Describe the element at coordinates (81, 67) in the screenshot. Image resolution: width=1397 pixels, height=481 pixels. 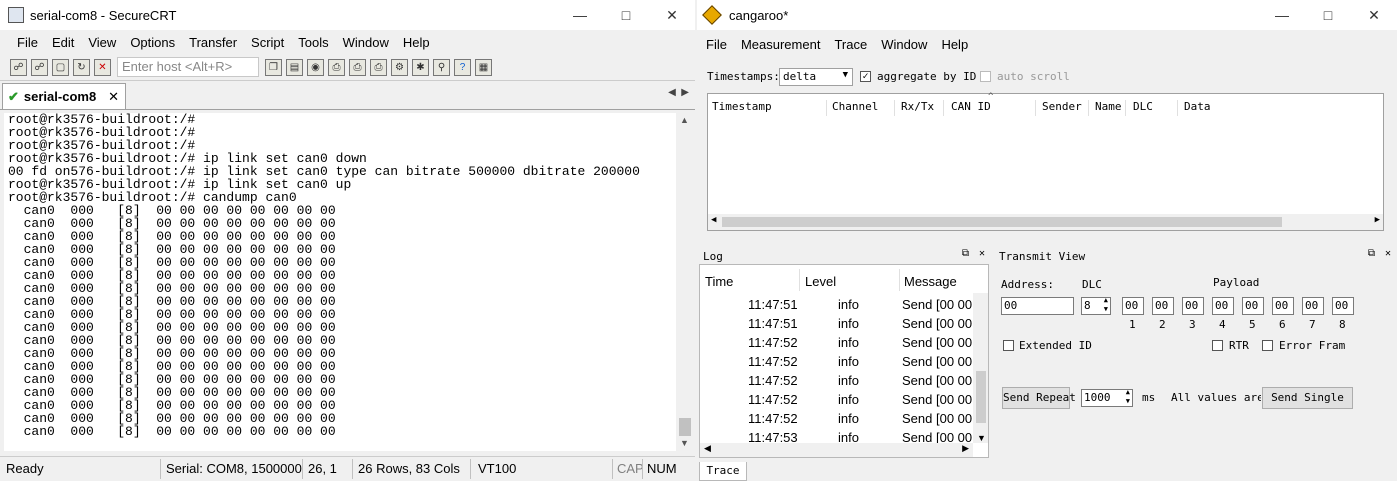
I see `reconnect-icon: ↻` at that location.